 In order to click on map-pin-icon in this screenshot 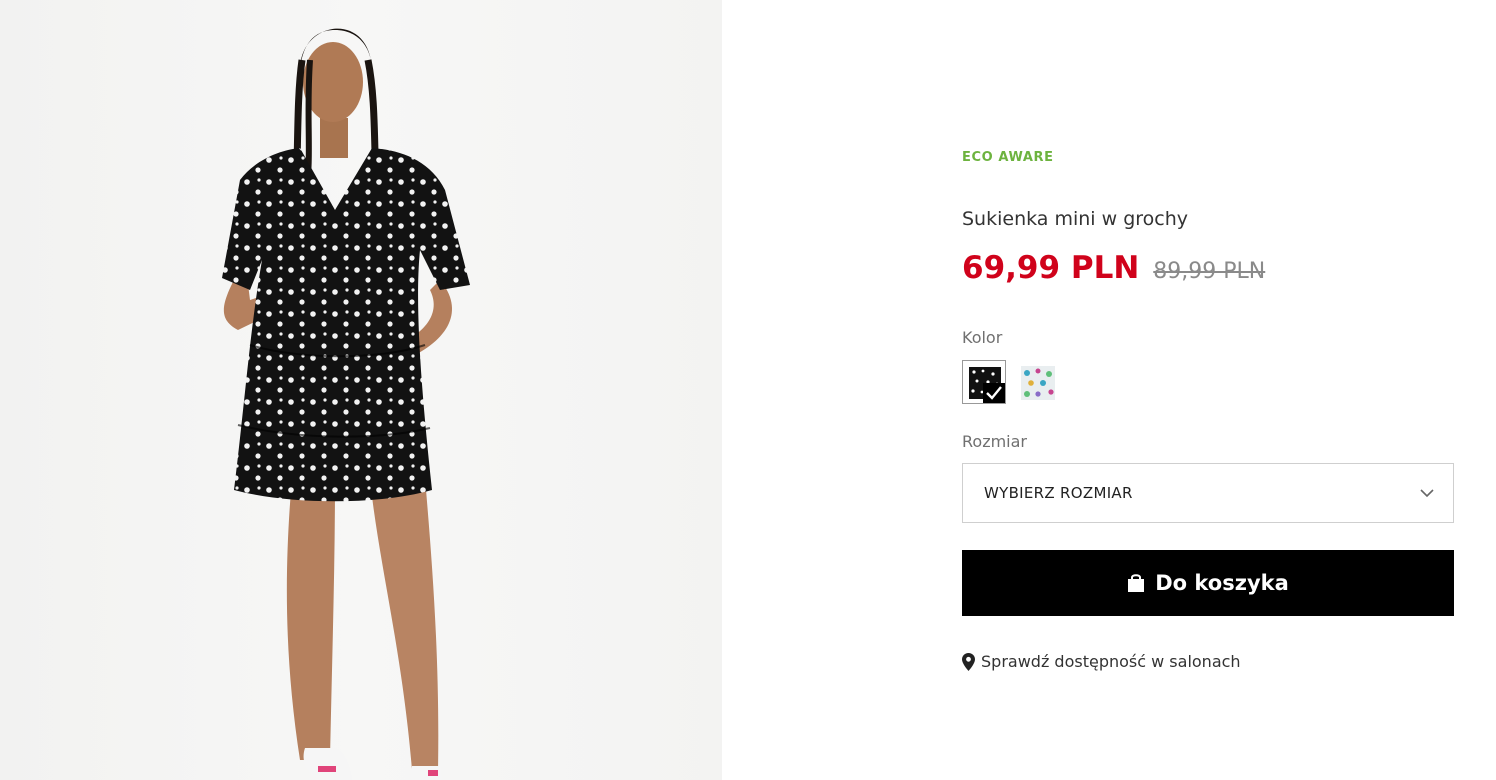, I will do `click(968, 661)`.